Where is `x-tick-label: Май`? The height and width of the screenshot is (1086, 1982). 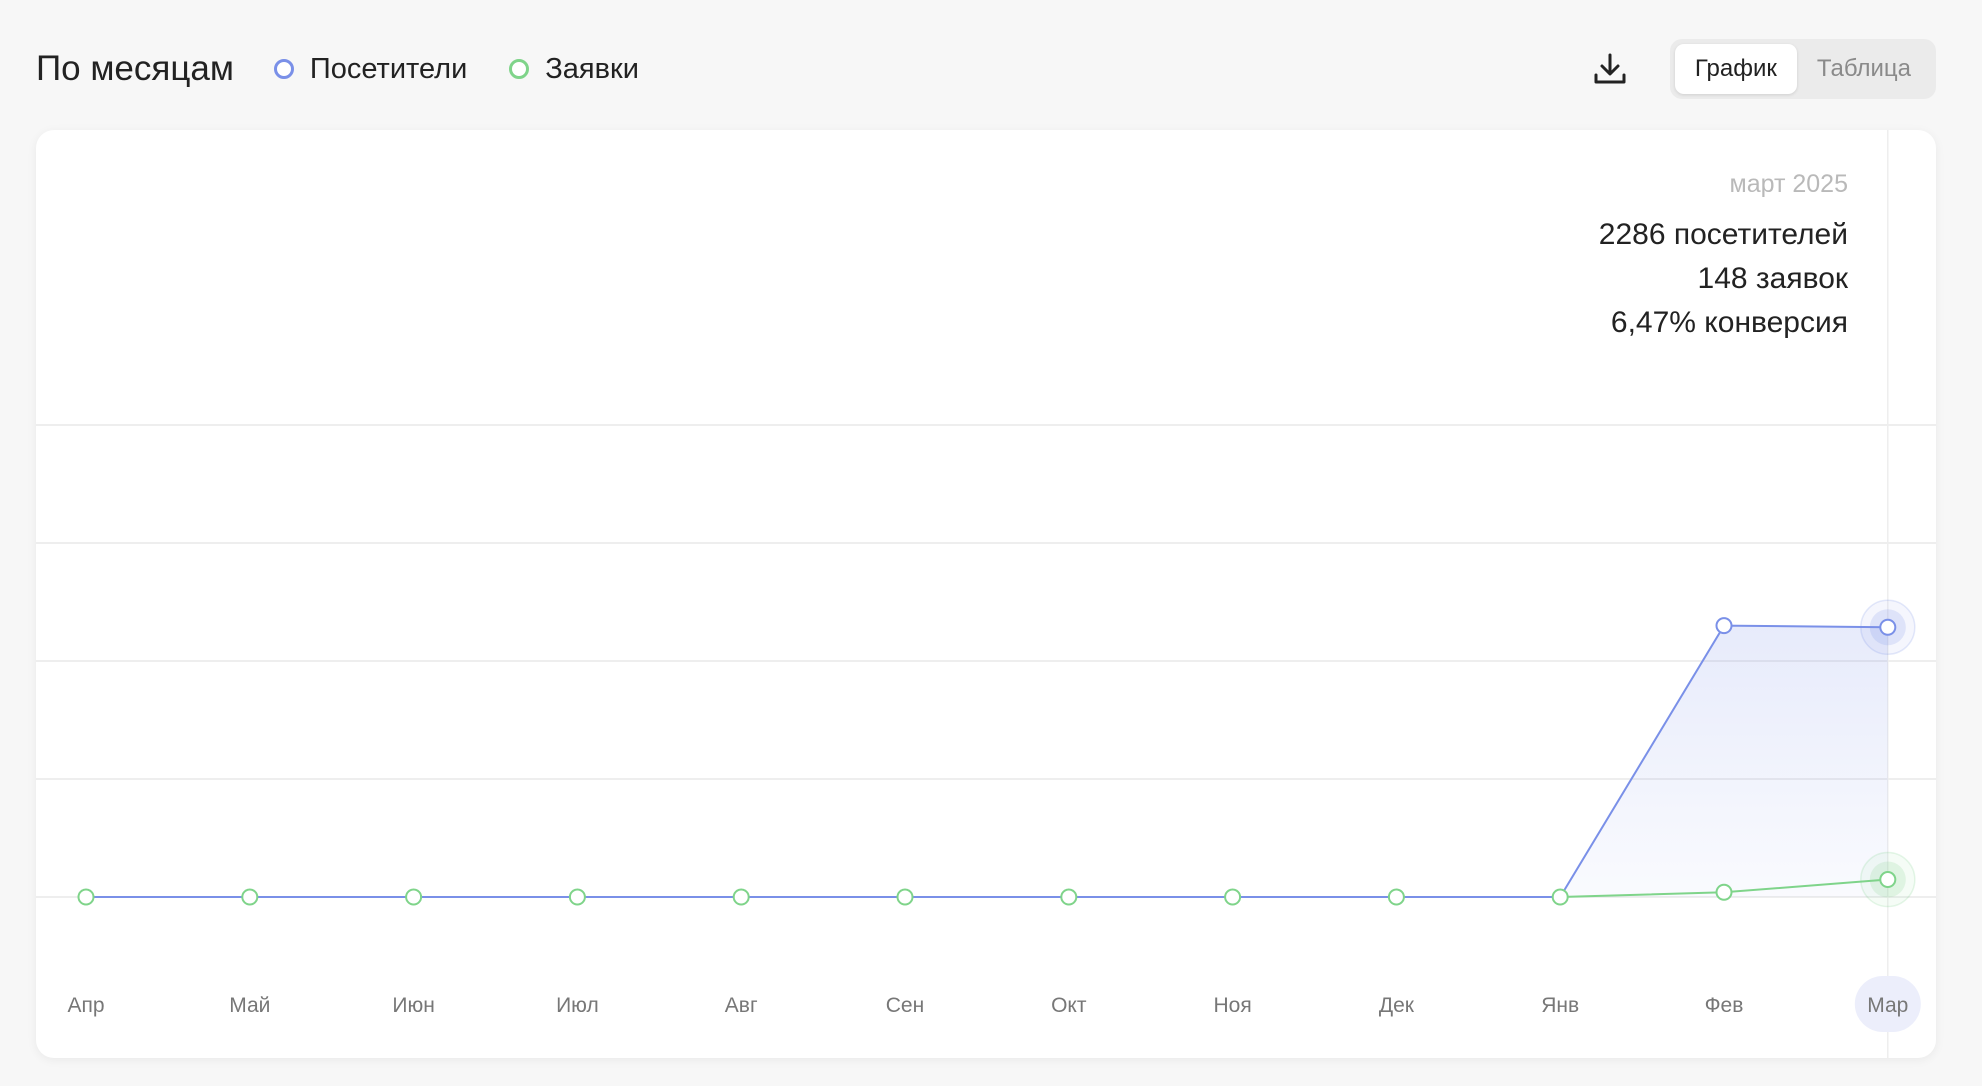 x-tick-label: Май is located at coordinates (249, 1005).